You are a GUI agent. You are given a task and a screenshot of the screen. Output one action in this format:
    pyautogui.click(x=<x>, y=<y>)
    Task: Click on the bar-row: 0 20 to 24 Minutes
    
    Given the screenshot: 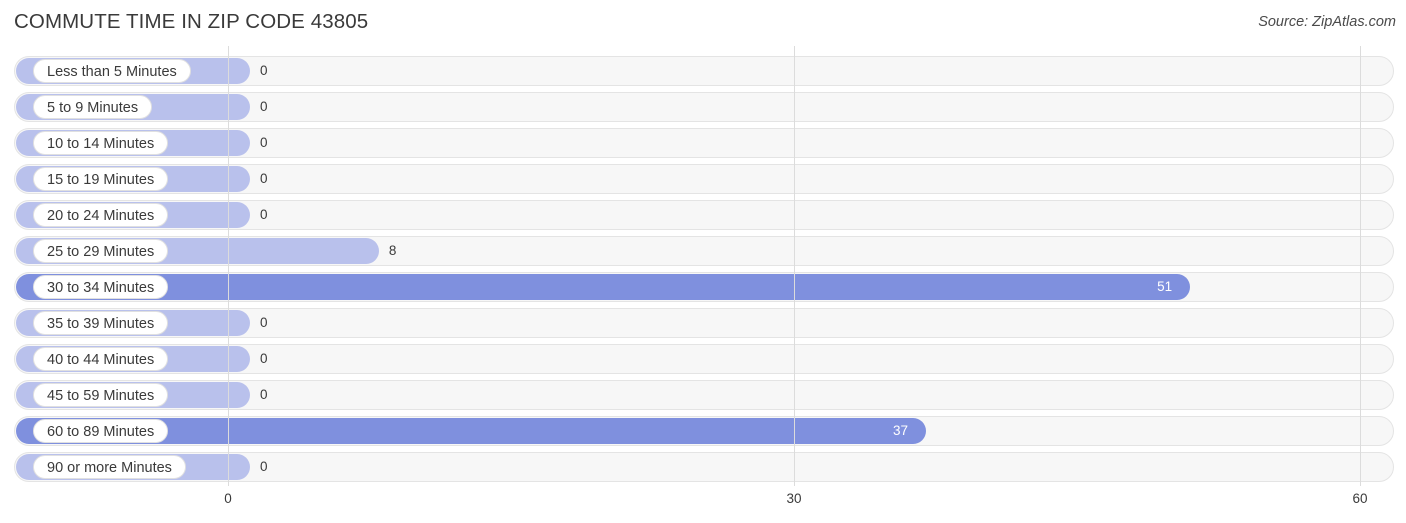 What is the action you would take?
    pyautogui.click(x=704, y=215)
    